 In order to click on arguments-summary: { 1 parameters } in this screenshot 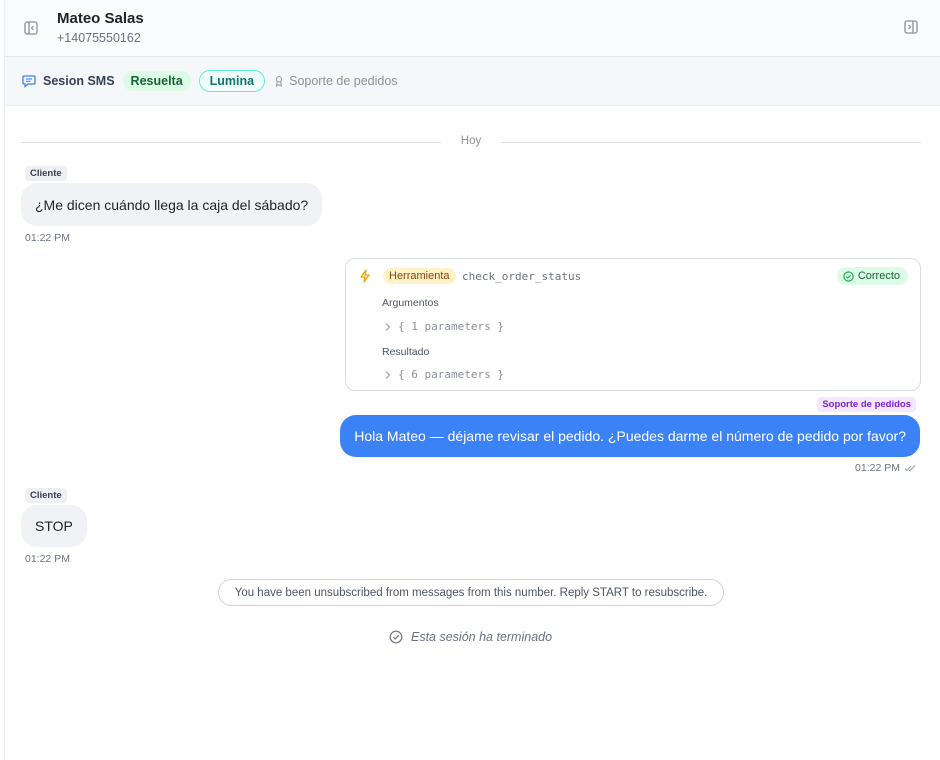, I will do `click(451, 326)`.